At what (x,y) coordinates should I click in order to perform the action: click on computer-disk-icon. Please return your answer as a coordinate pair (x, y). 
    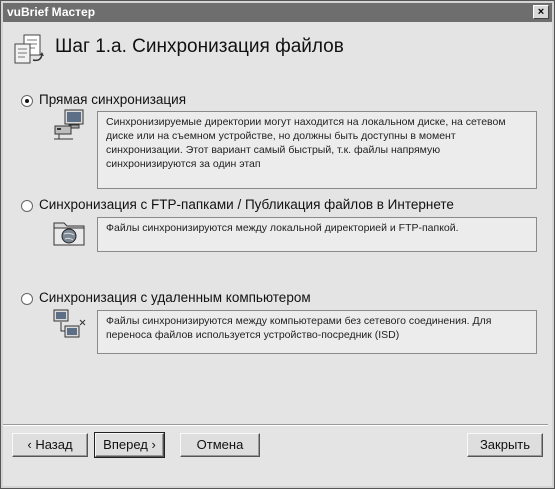
    Looking at the image, I should click on (69, 124).